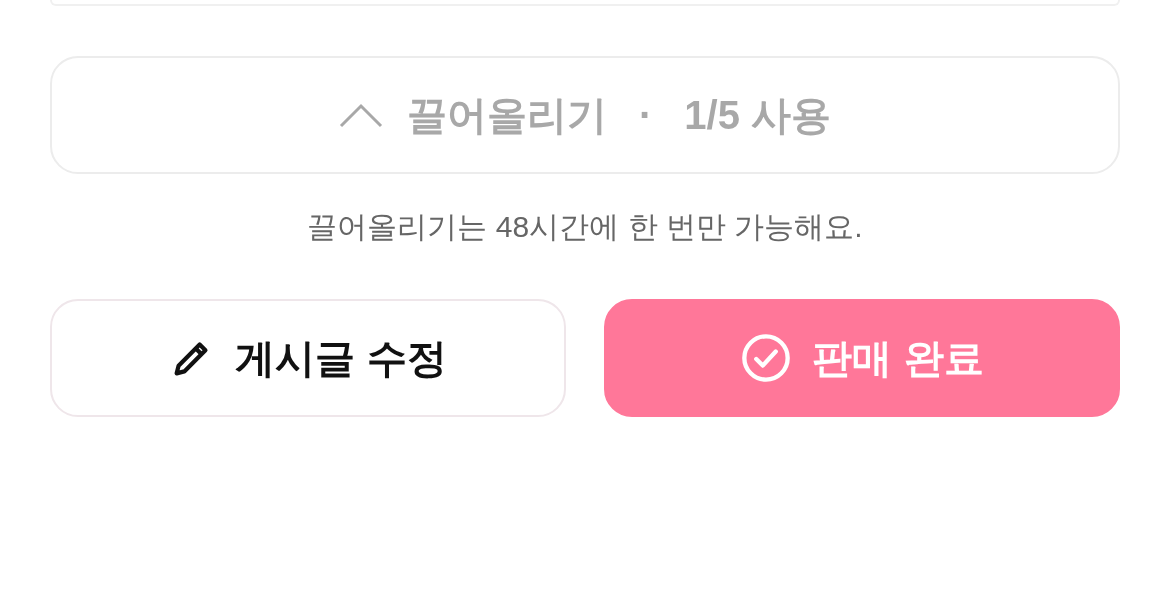 The image size is (1170, 589). What do you see at coordinates (585, 227) in the screenshot?
I see `notice-text: 끌어올리기는 48시간에 한 번만 가능해요.` at bounding box center [585, 227].